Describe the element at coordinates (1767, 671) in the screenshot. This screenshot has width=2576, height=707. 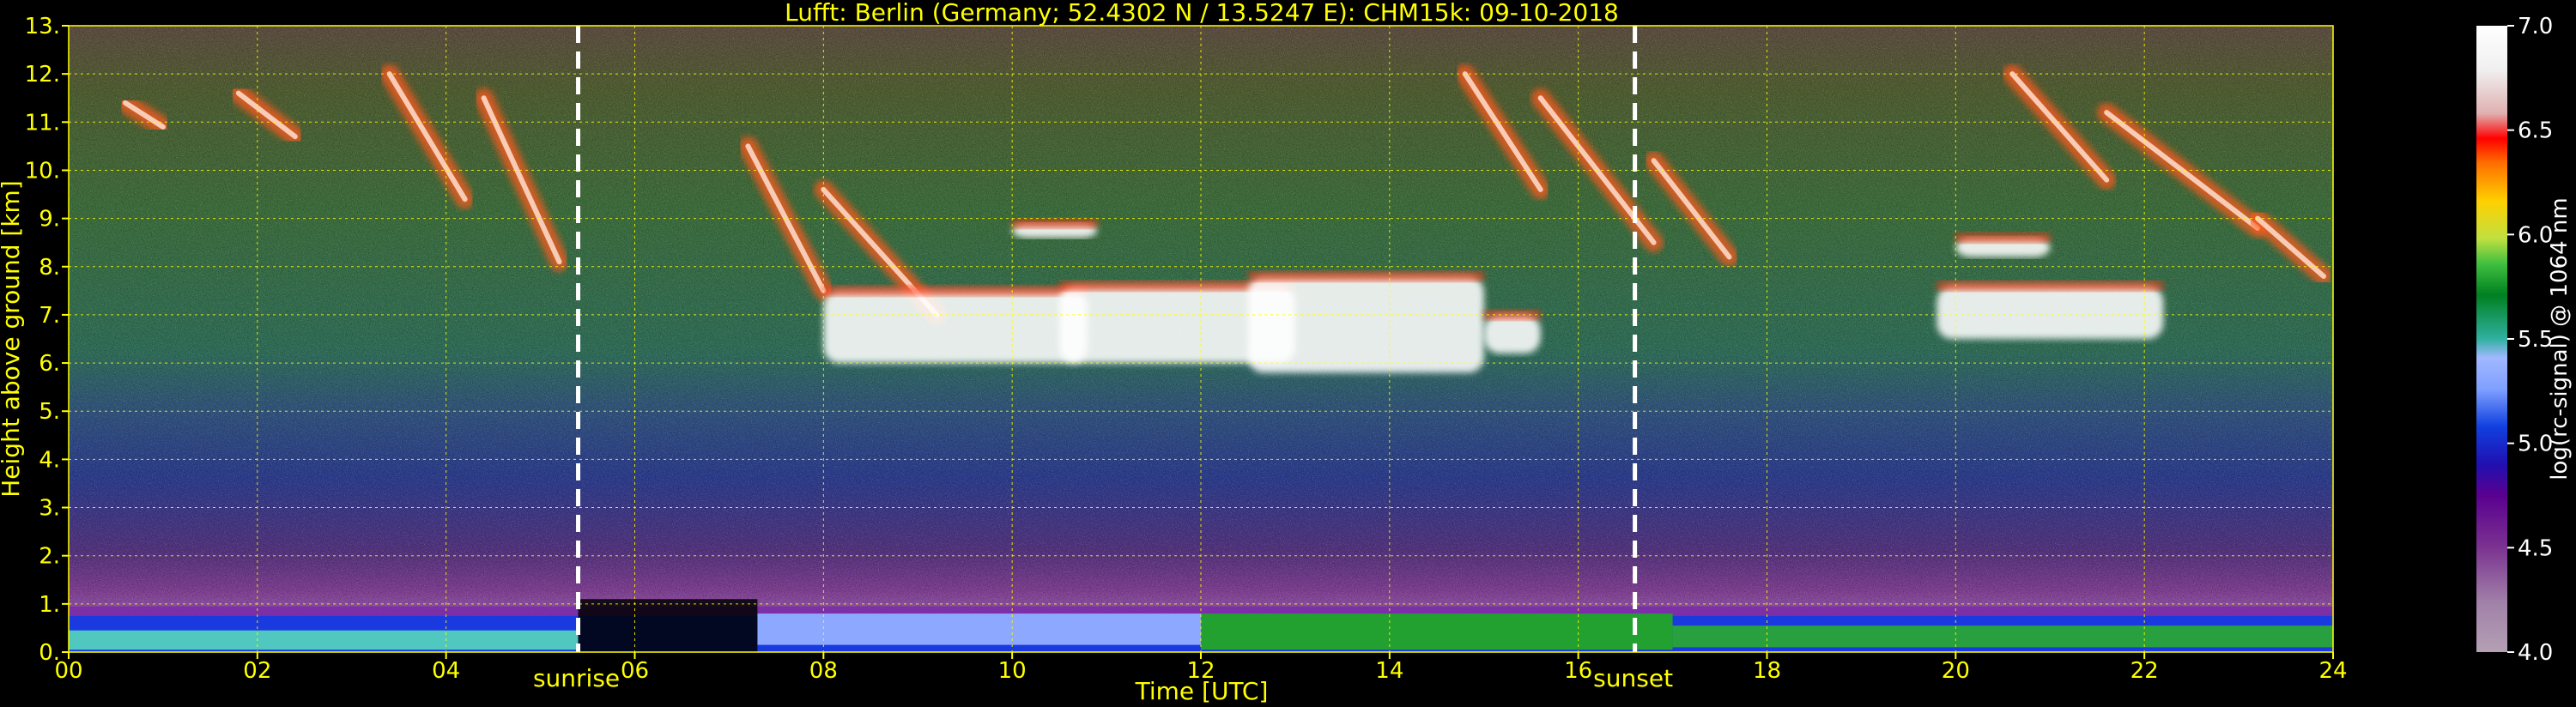
I see `x-tick-label: 18` at that location.